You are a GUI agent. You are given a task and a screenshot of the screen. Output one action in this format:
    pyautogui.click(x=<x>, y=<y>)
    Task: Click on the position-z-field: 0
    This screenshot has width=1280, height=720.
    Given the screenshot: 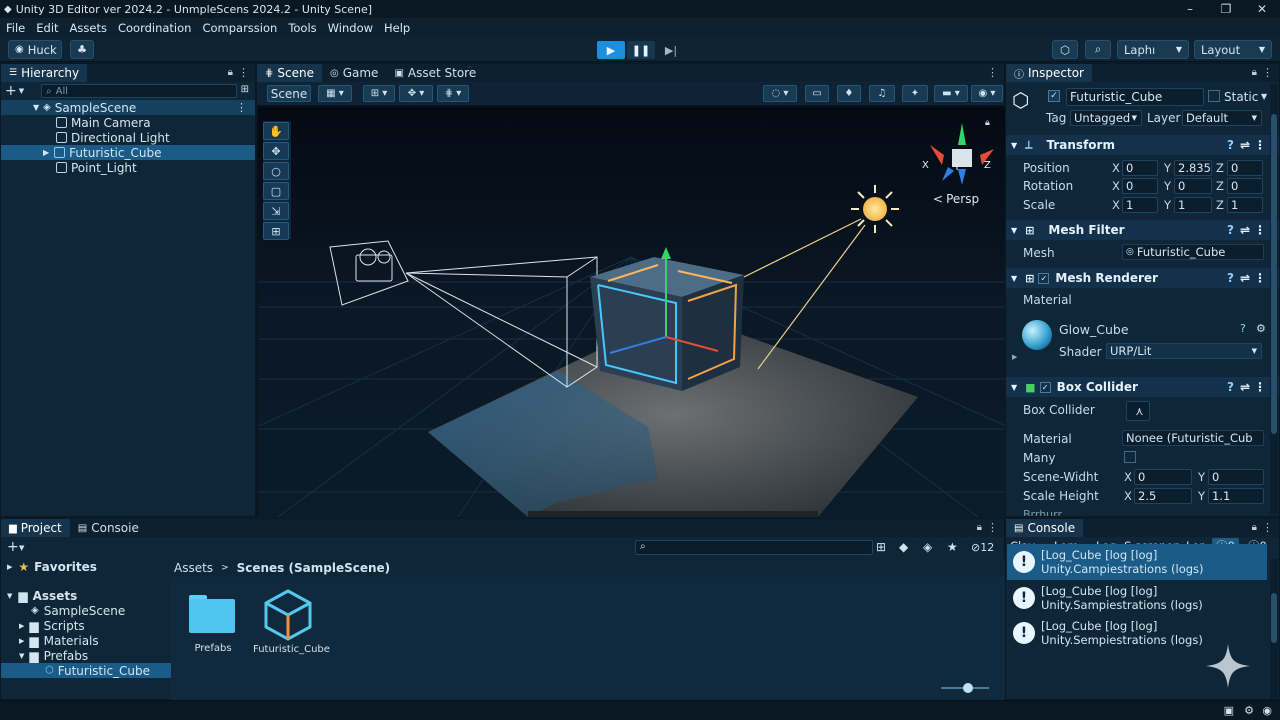 What is the action you would take?
    pyautogui.click(x=1245, y=168)
    